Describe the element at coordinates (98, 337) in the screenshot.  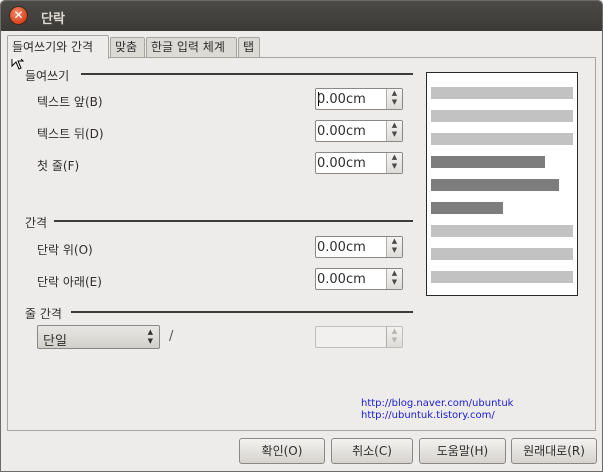
I see `line-spacing-select: 단일 ▲ ▼` at that location.